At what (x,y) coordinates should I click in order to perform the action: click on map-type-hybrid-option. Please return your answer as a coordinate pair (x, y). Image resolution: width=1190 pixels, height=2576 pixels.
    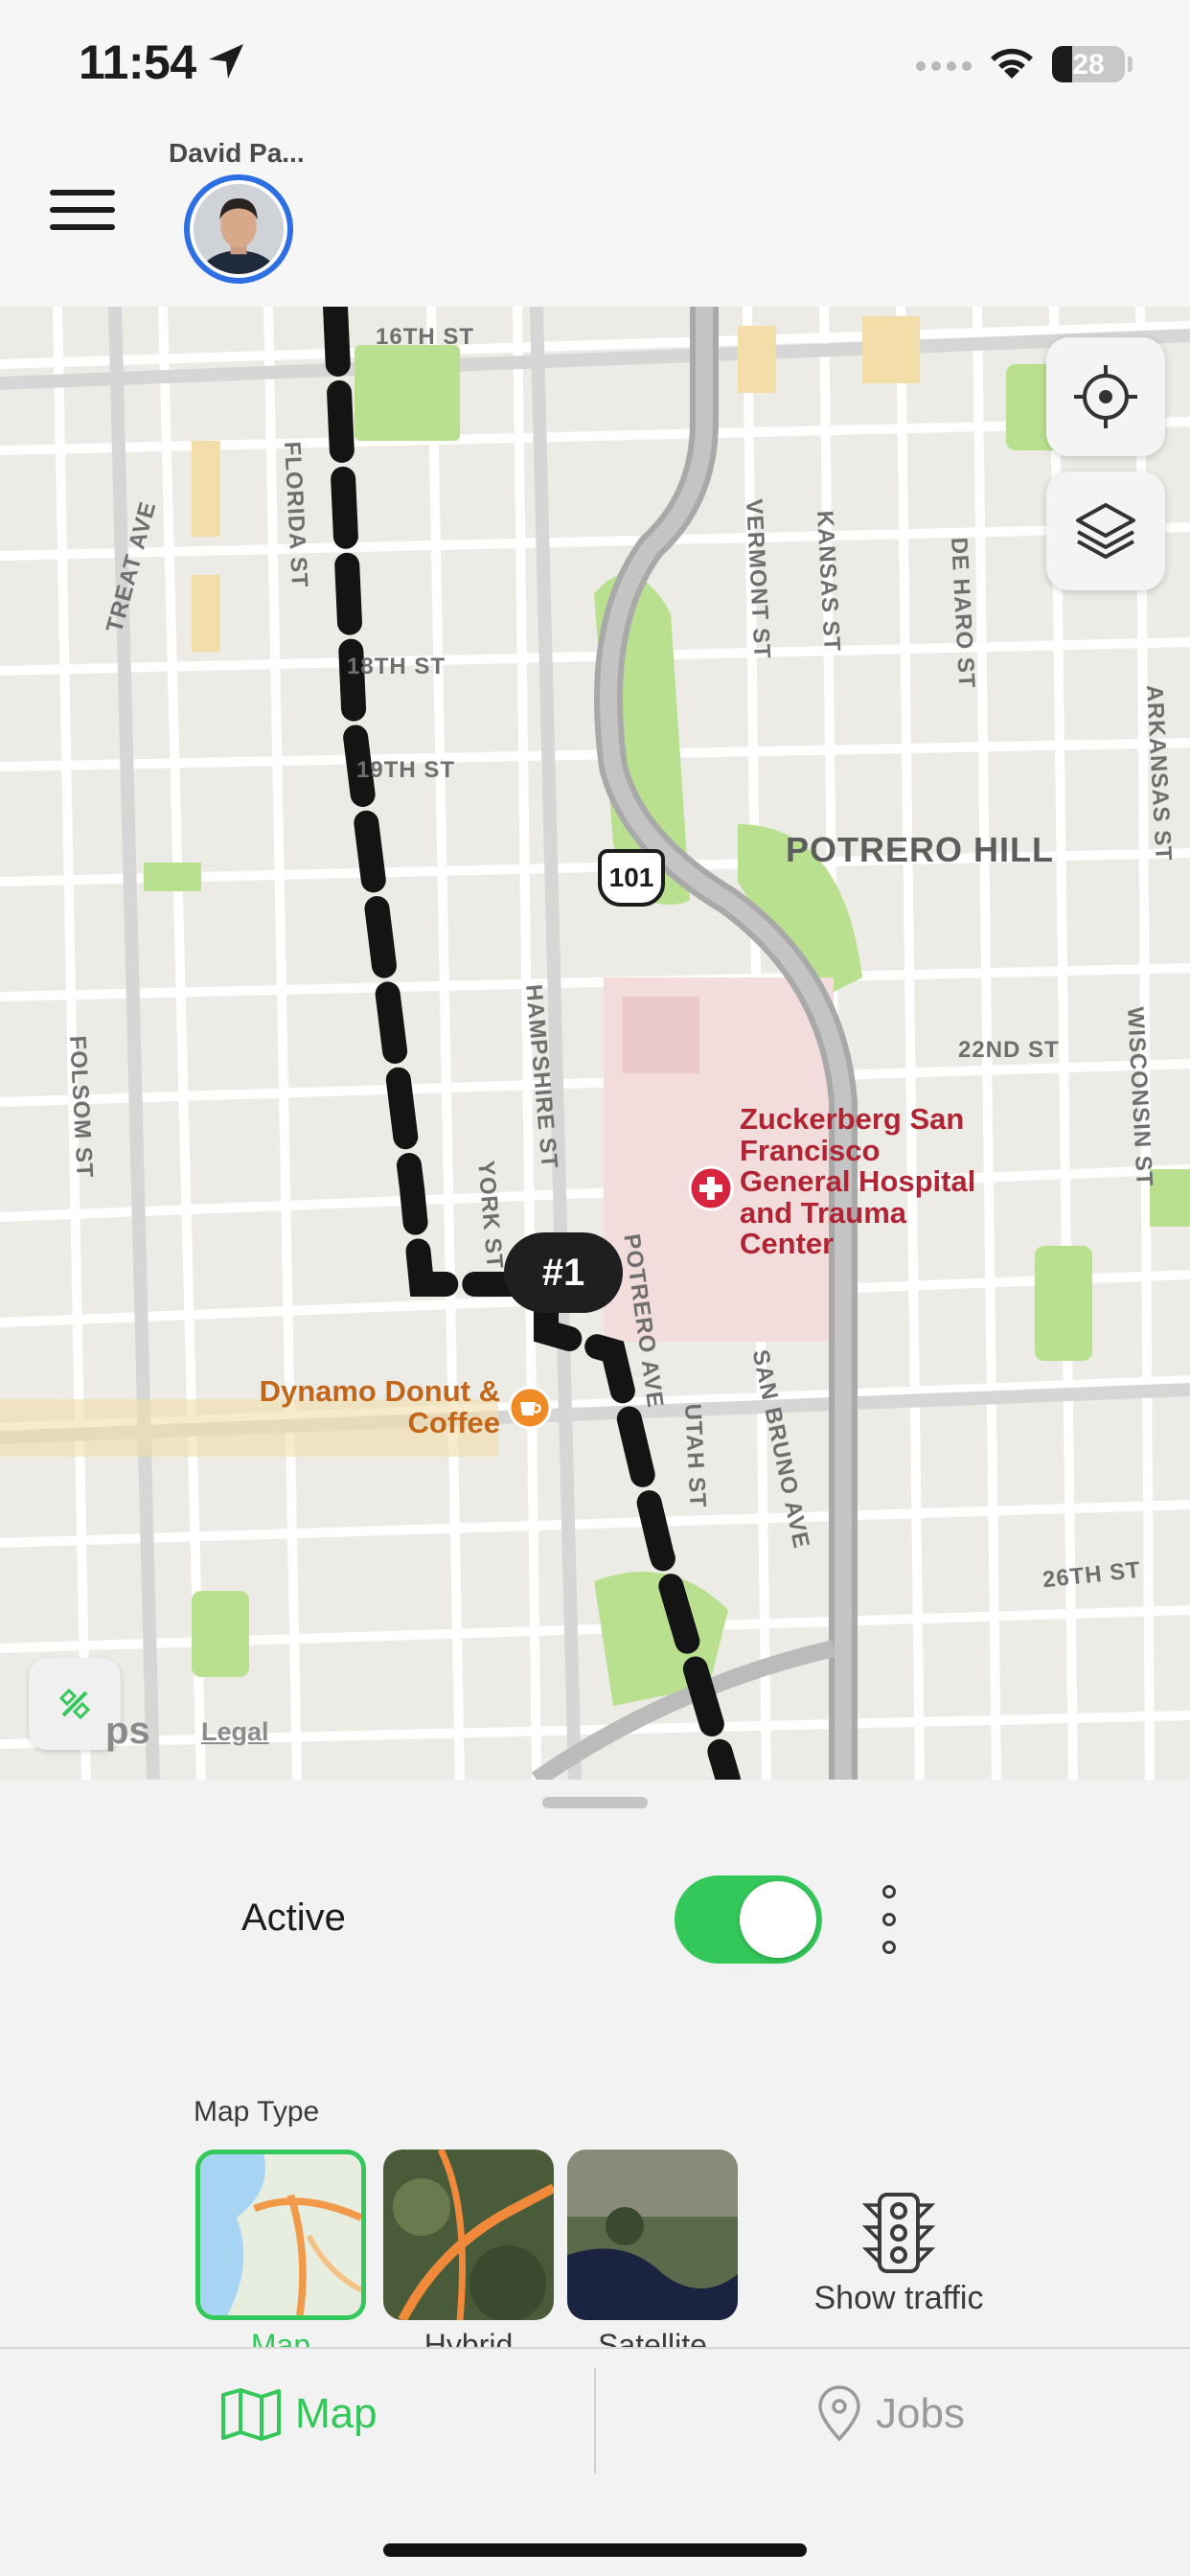
    Looking at the image, I should click on (468, 2235).